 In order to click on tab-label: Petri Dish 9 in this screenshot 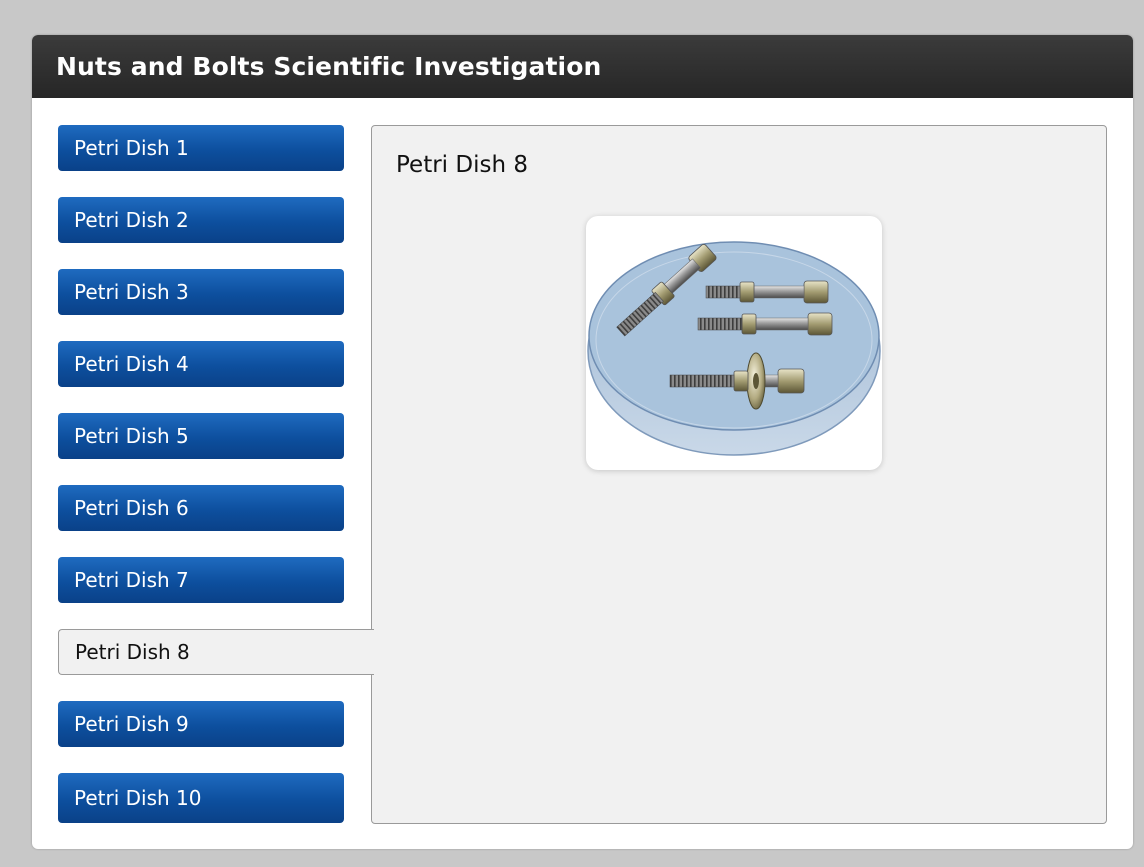, I will do `click(131, 724)`.